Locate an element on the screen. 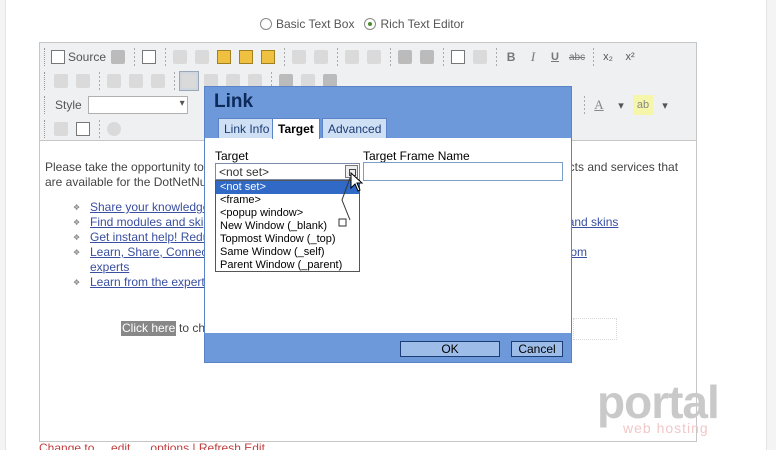  list-link: Learn from the experts is located at coordinates (150, 282).